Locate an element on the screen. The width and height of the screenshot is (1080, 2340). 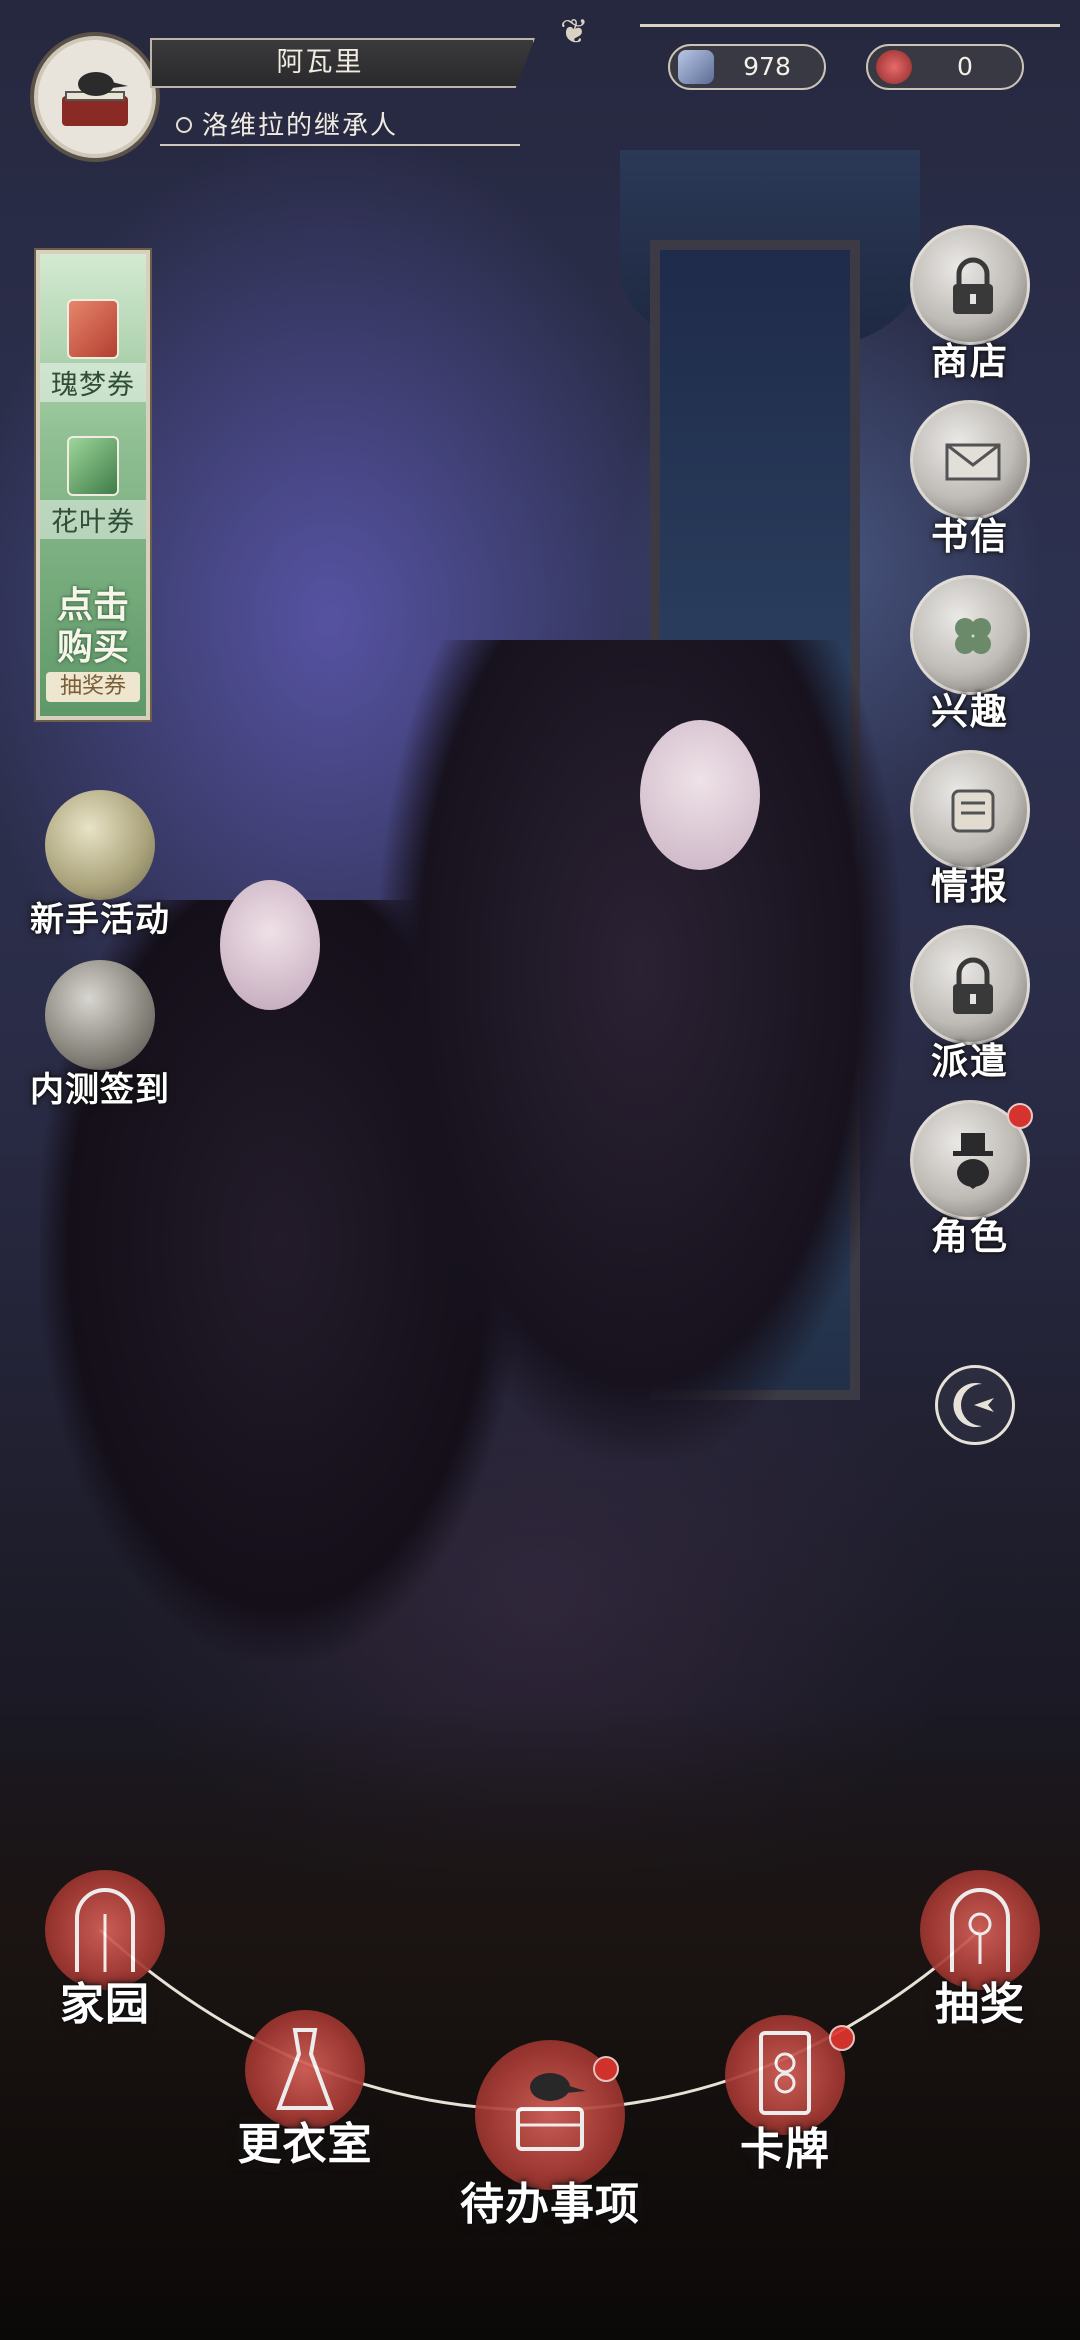
shop-orb is located at coordinates (970, 285).